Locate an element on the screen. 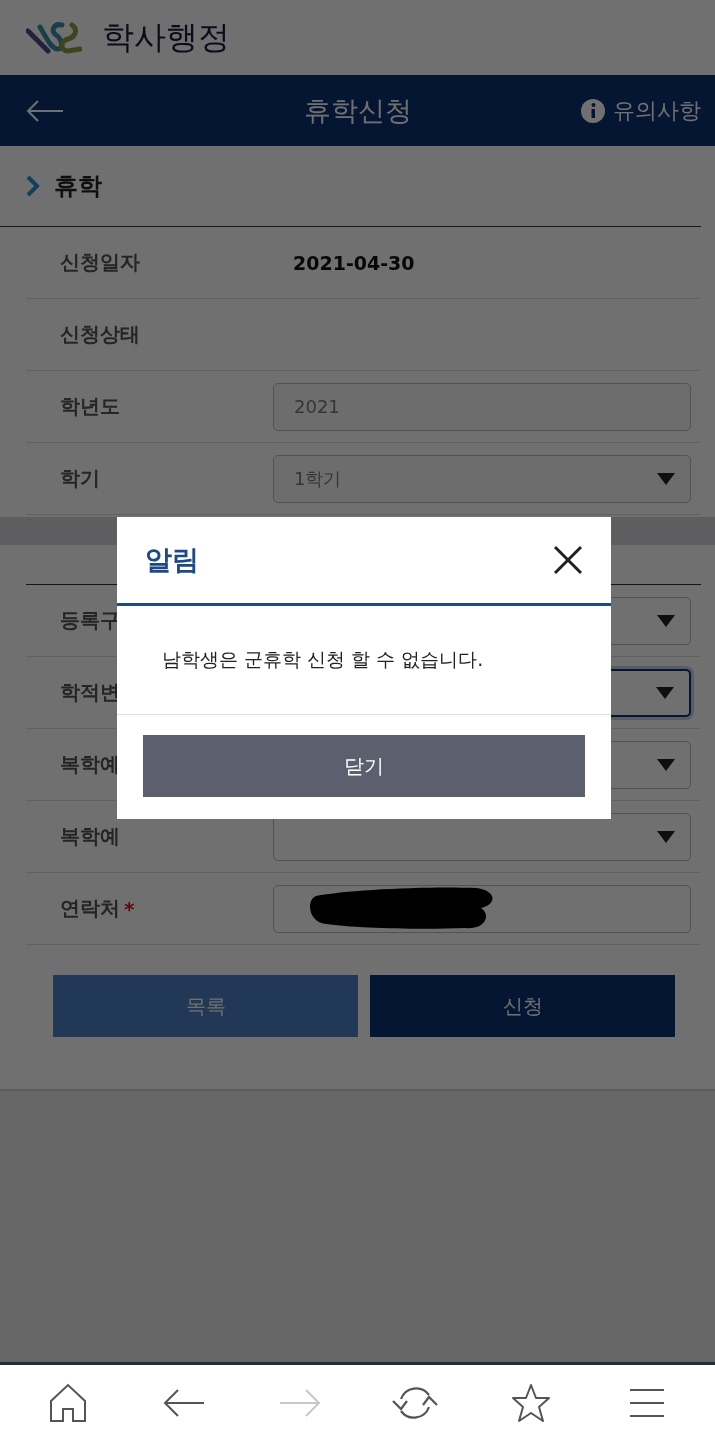 This screenshot has width=715, height=1440. app-title: 학사행정 is located at coordinates (166, 37).